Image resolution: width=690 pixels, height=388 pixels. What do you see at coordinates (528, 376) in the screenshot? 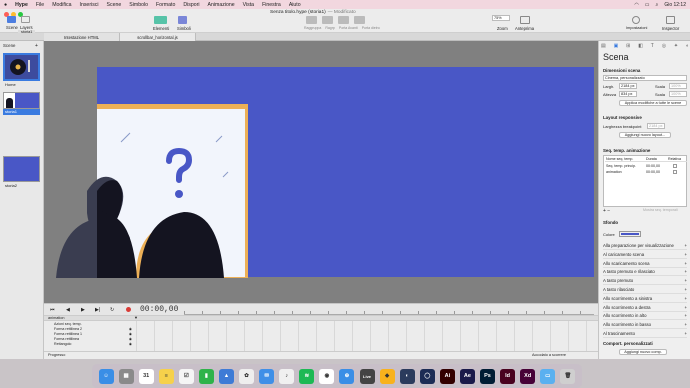
I see `dock-app-xd-icon: Xd` at bounding box center [528, 376].